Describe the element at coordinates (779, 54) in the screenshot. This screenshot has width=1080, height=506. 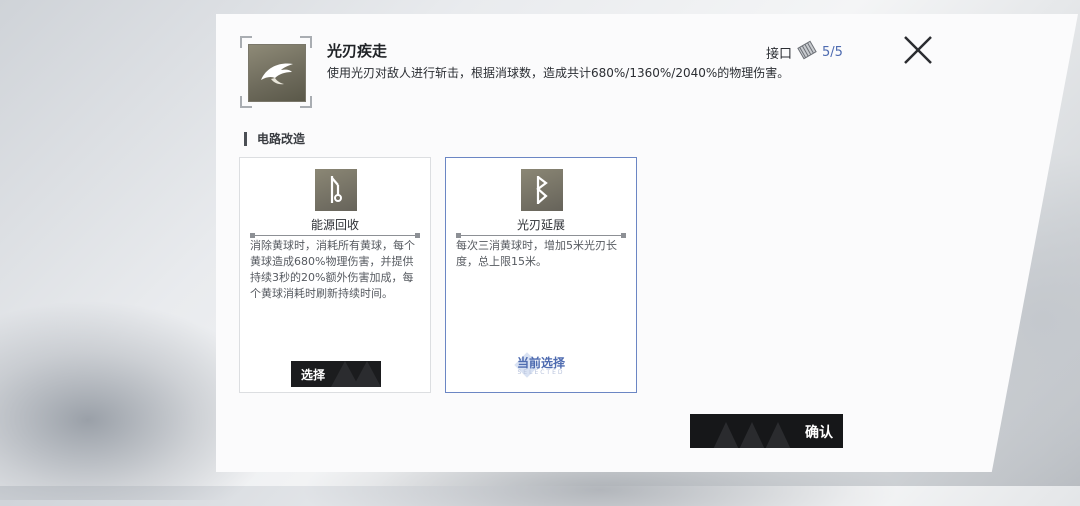
I see `slot-label: 接口` at that location.